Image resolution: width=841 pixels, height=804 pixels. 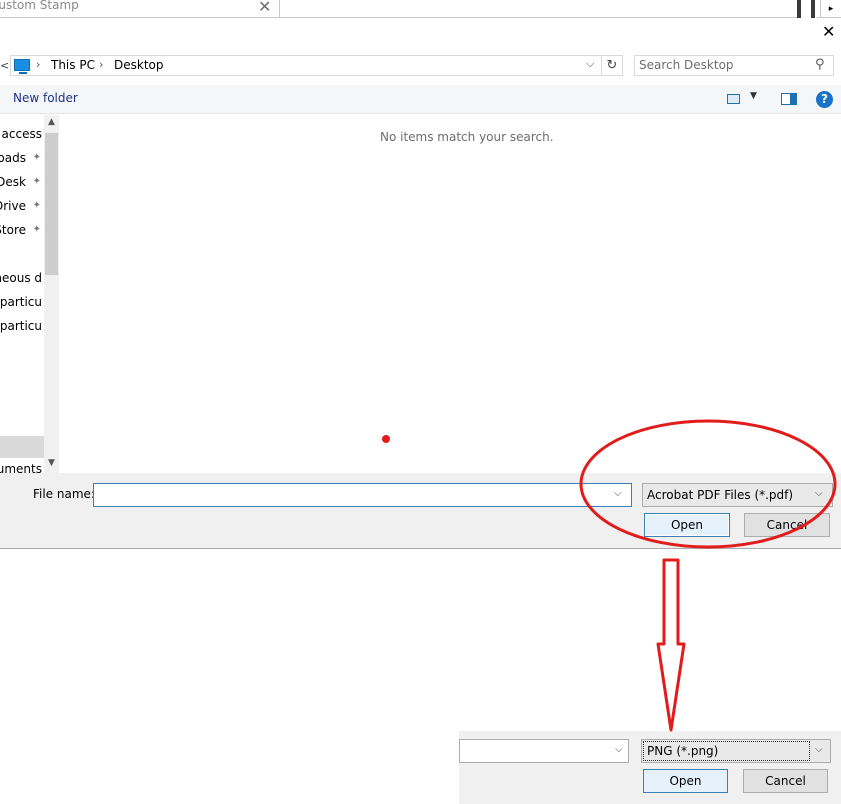 I want to click on file-name-input, so click(x=347, y=494).